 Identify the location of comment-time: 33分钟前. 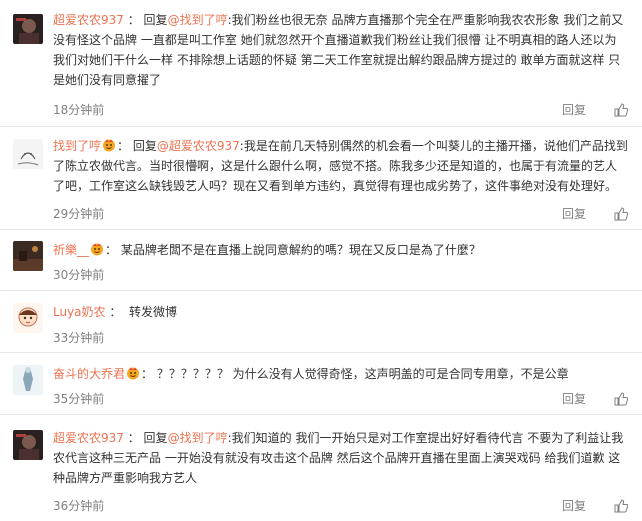
(79, 338).